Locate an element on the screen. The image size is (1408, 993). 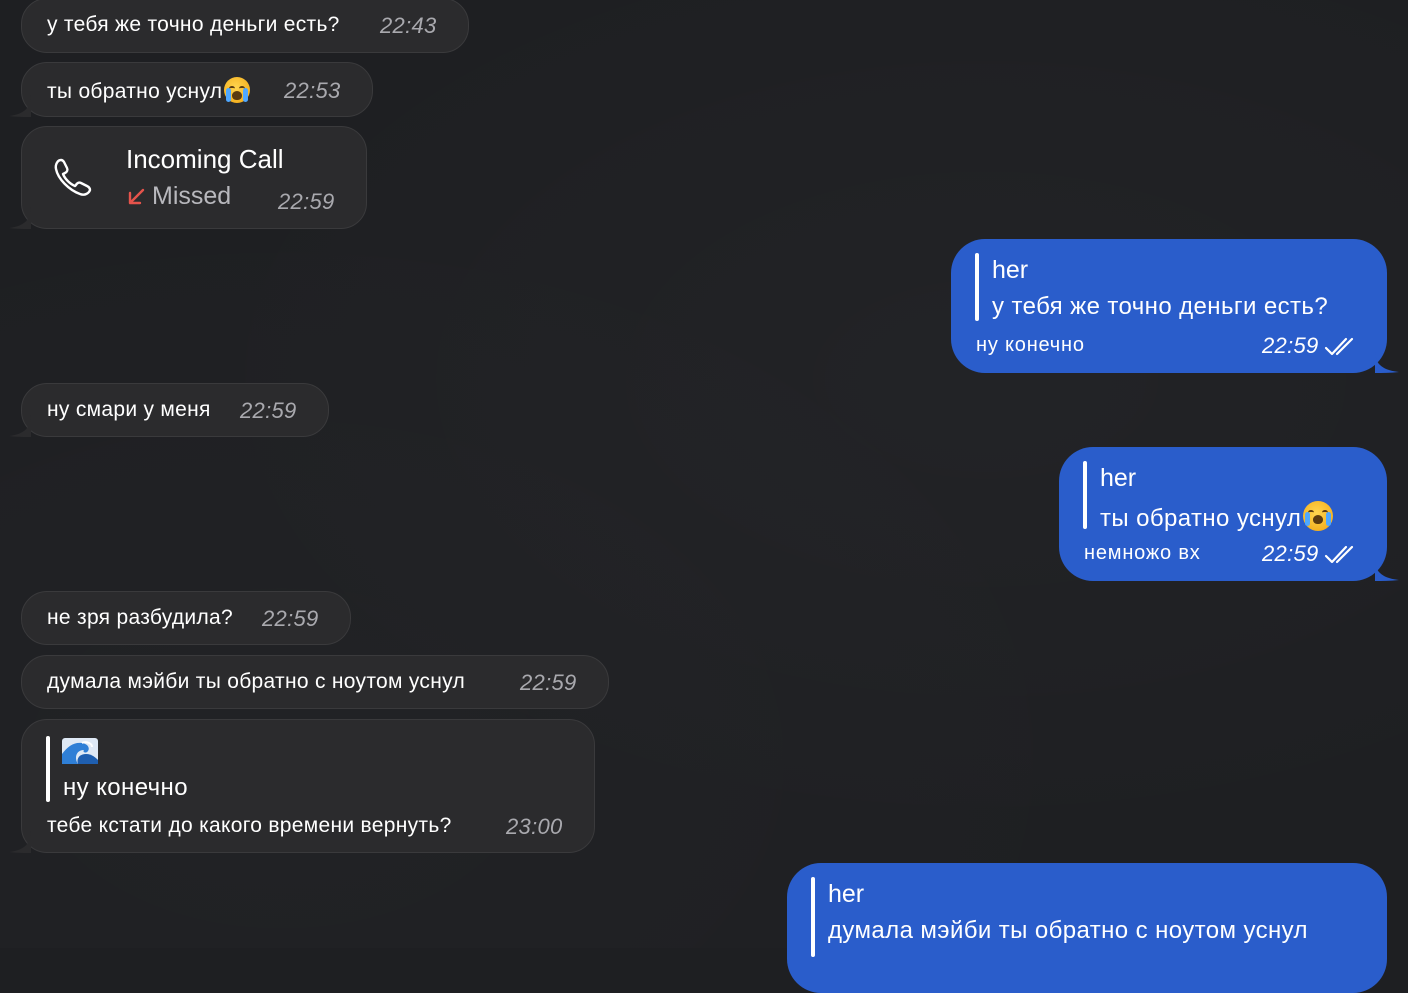
reply-quote-text-content: ты обратно уснул is located at coordinates (1201, 518).